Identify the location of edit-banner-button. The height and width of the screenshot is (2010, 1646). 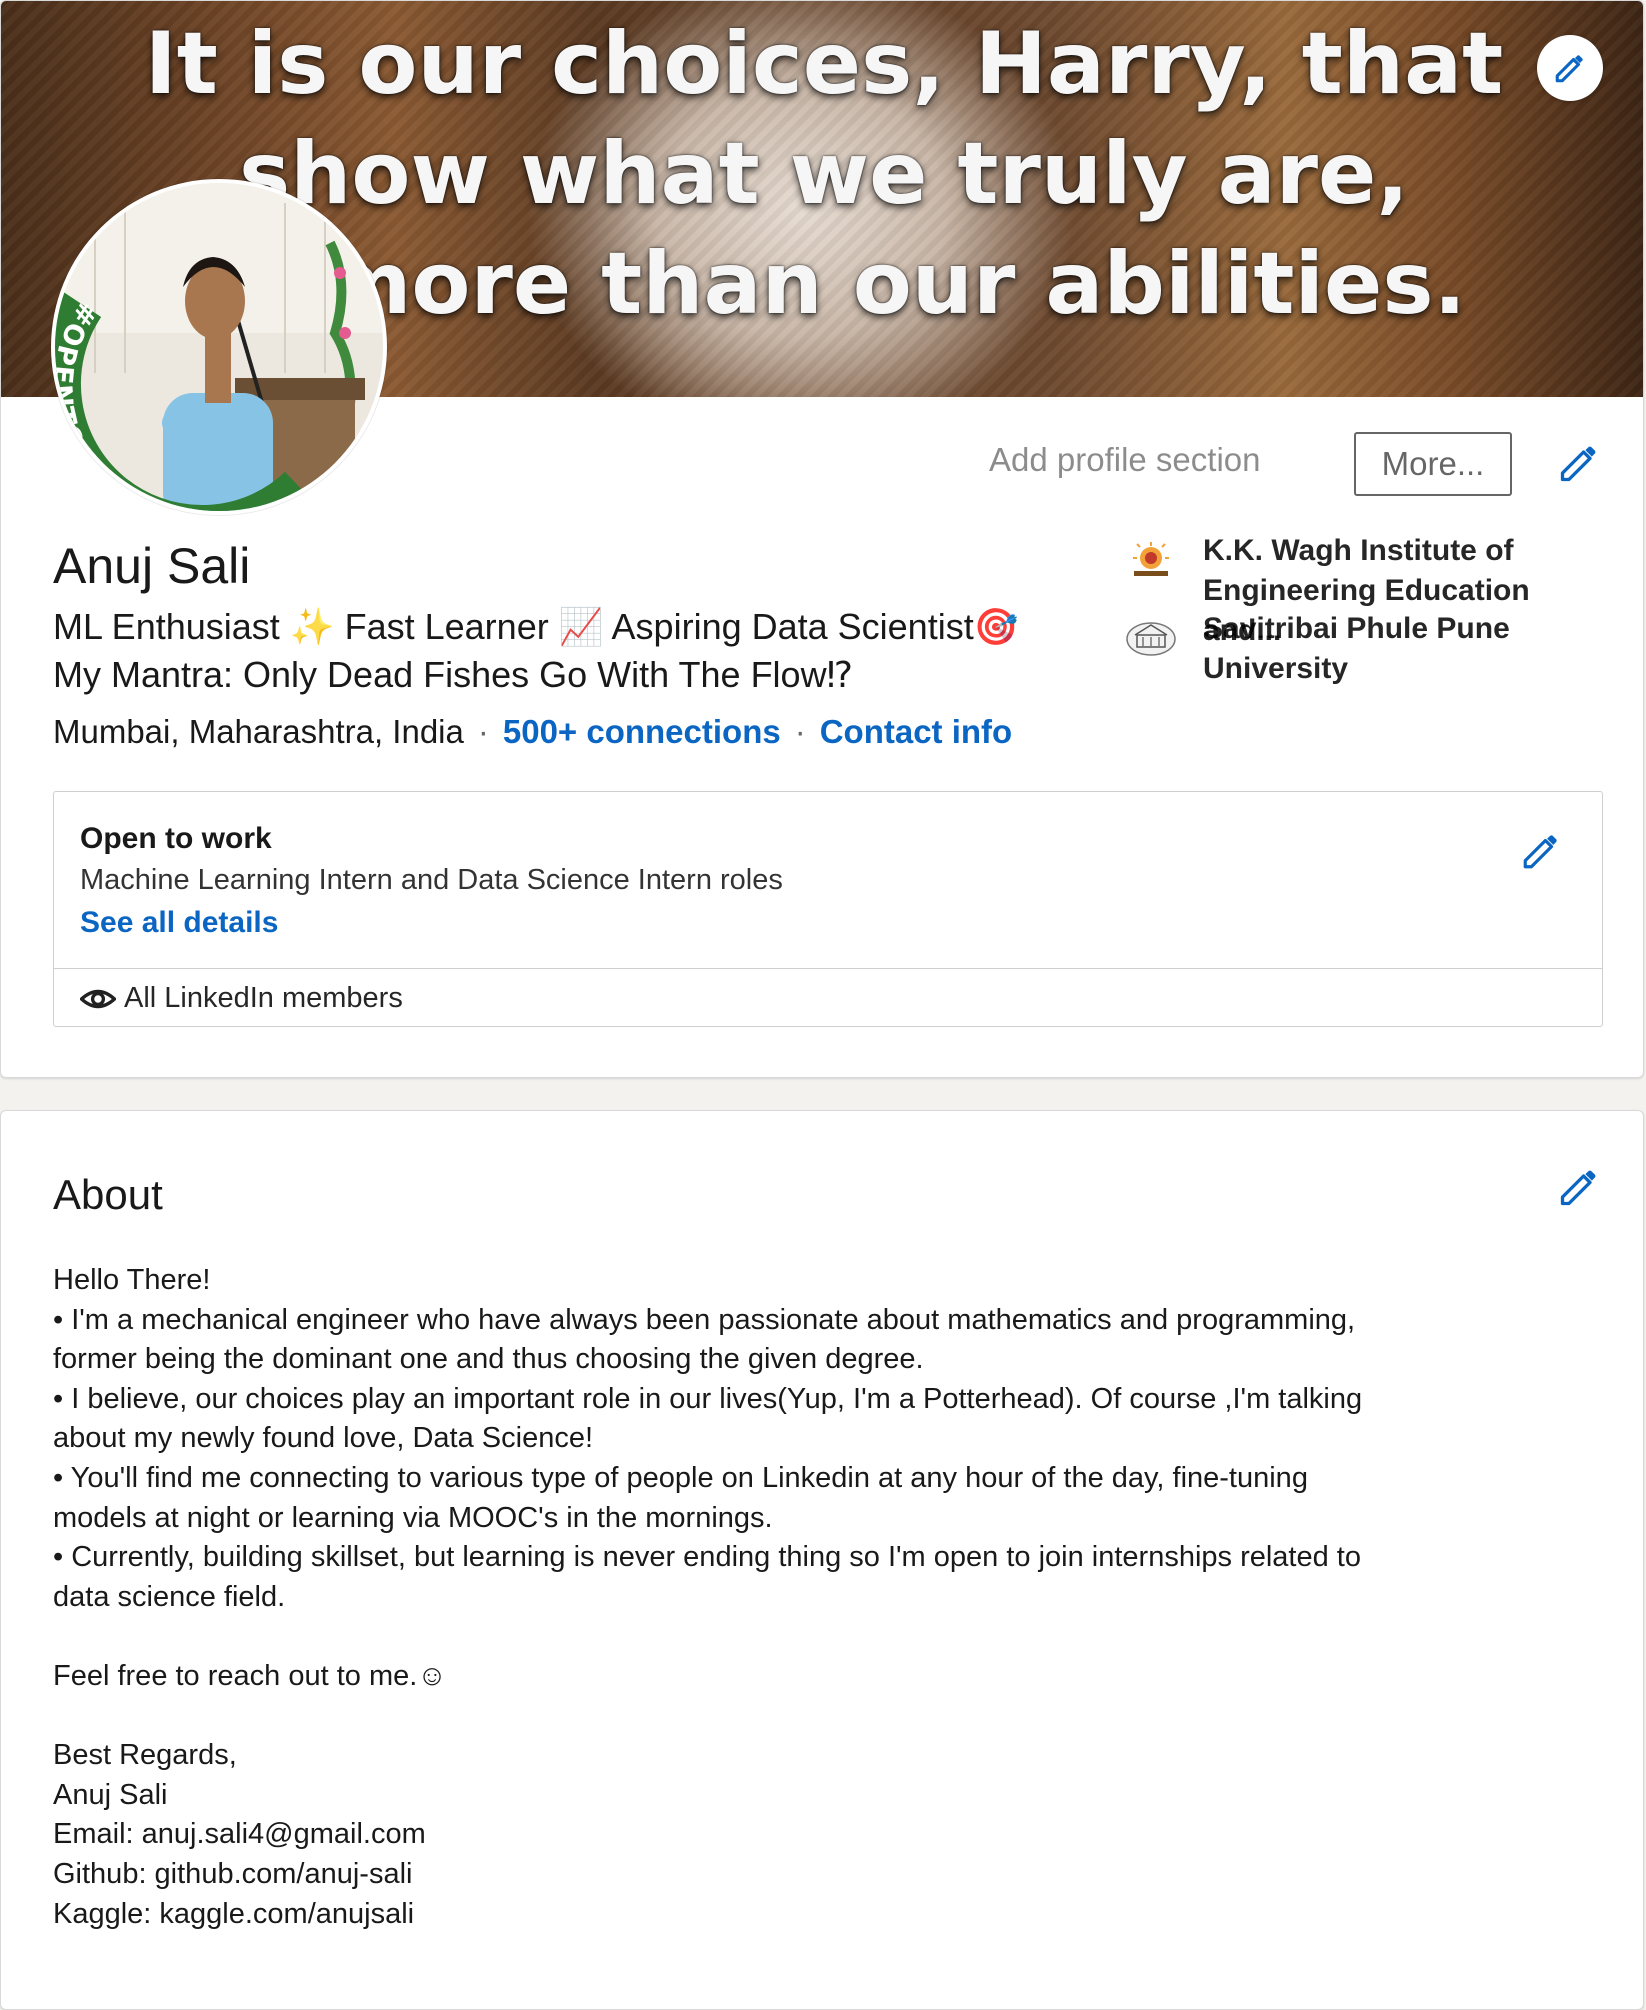
(1570, 68).